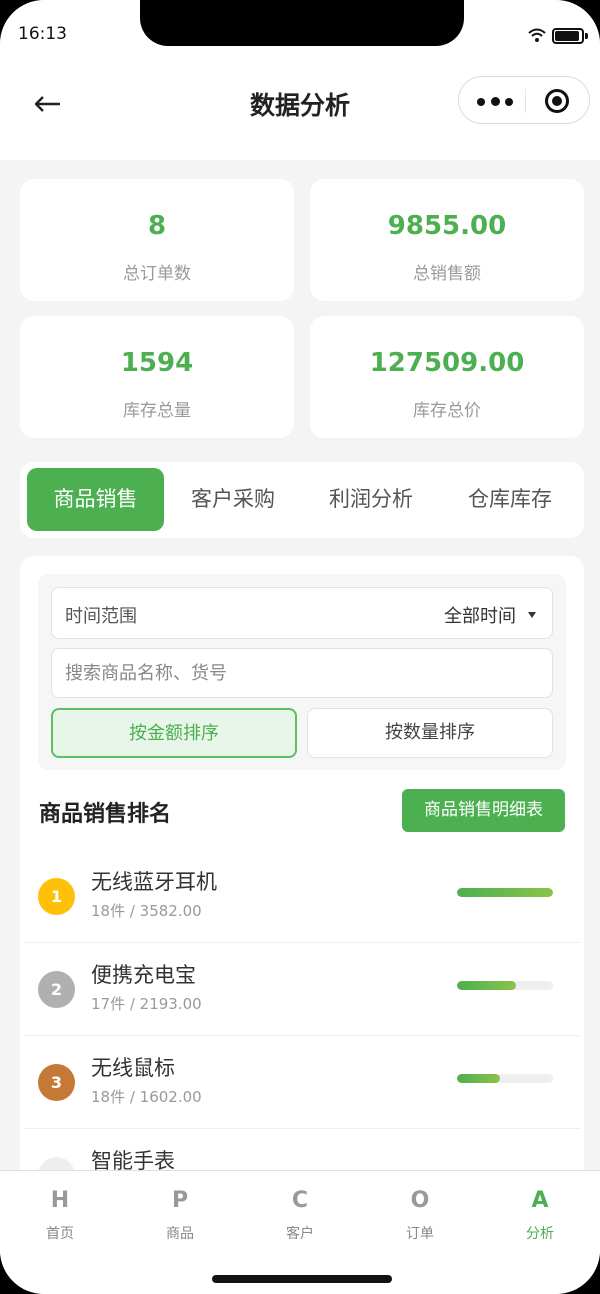 The height and width of the screenshot is (1294, 600). Describe the element at coordinates (300, 1200) in the screenshot. I see `customers-icon: C` at that location.